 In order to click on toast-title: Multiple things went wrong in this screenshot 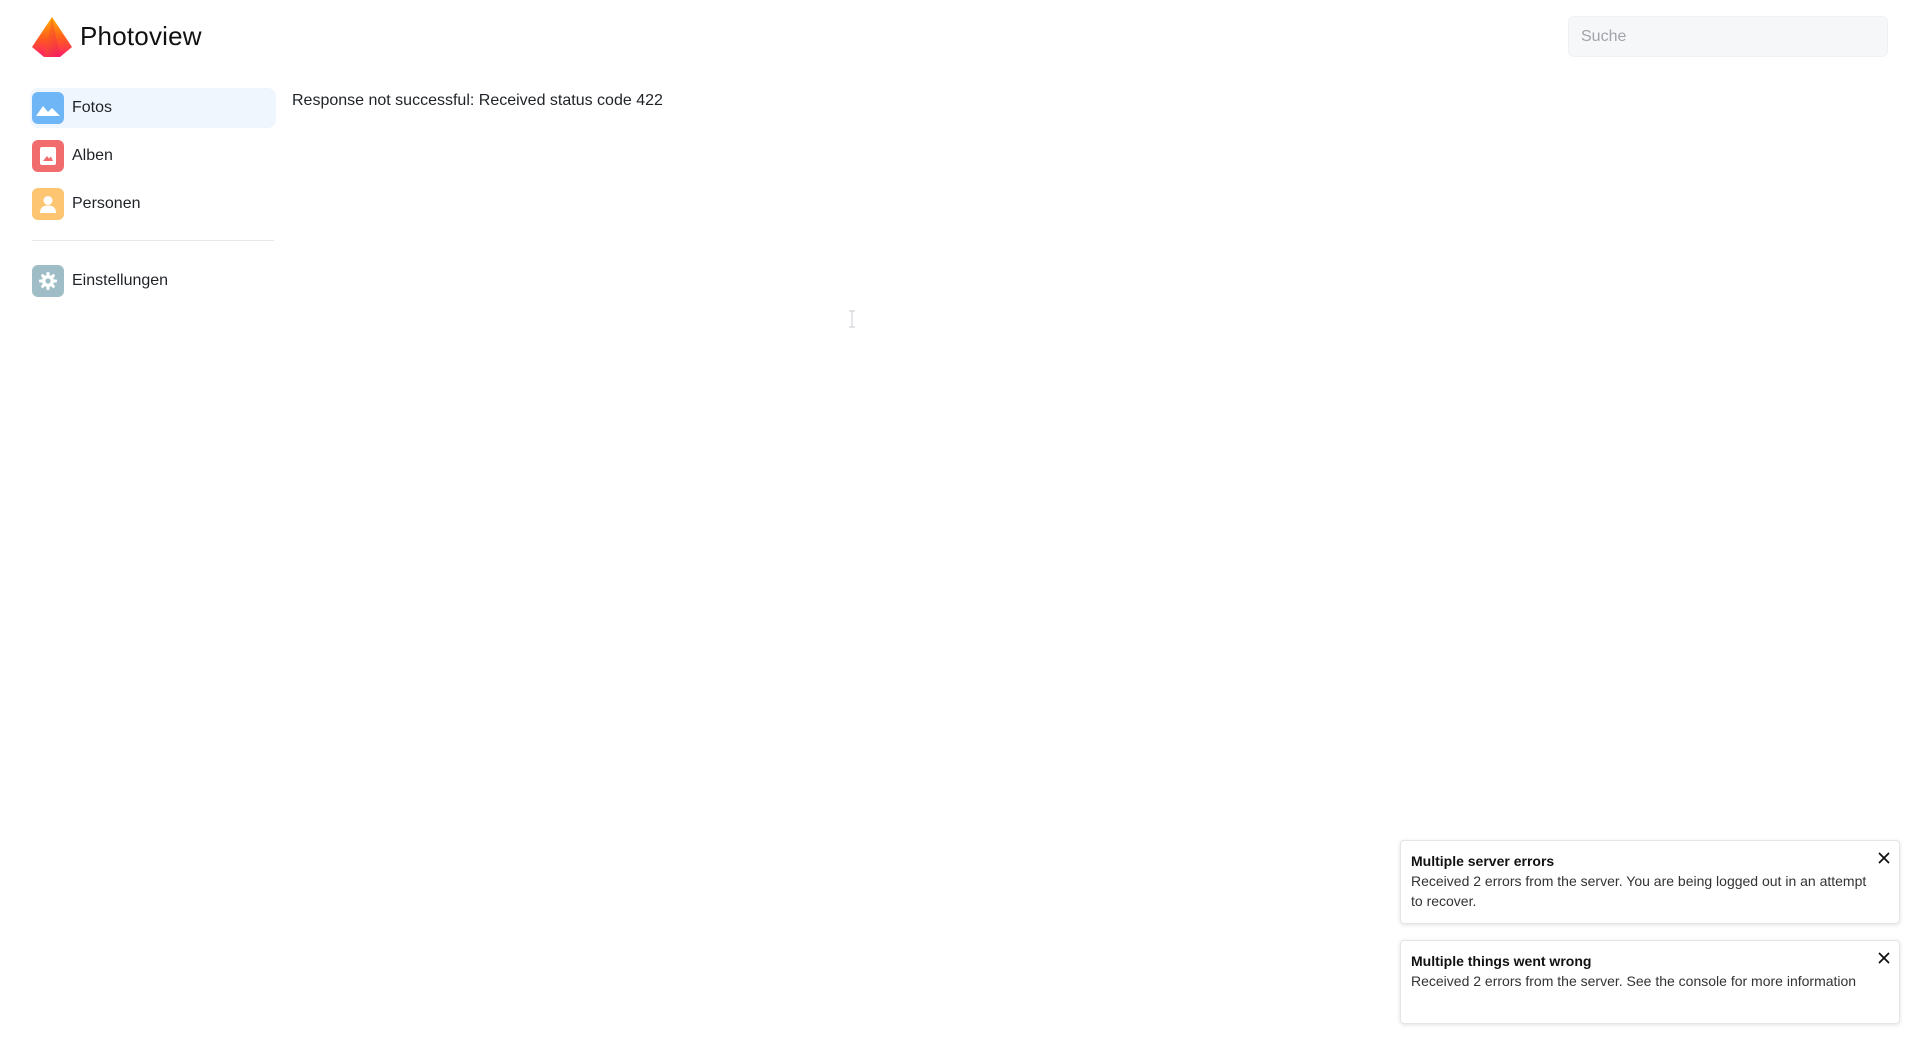, I will do `click(1501, 961)`.